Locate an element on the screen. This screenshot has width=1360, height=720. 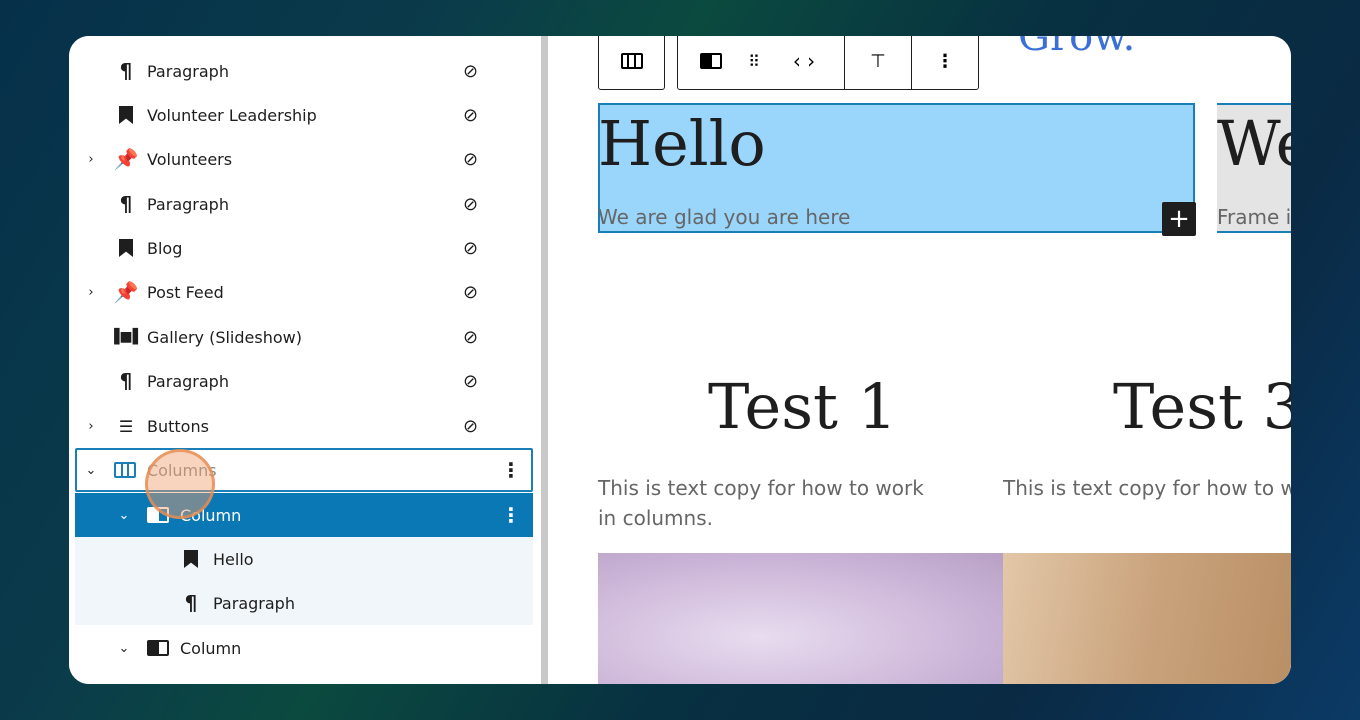
block-toolbar-parent is located at coordinates (631, 63).